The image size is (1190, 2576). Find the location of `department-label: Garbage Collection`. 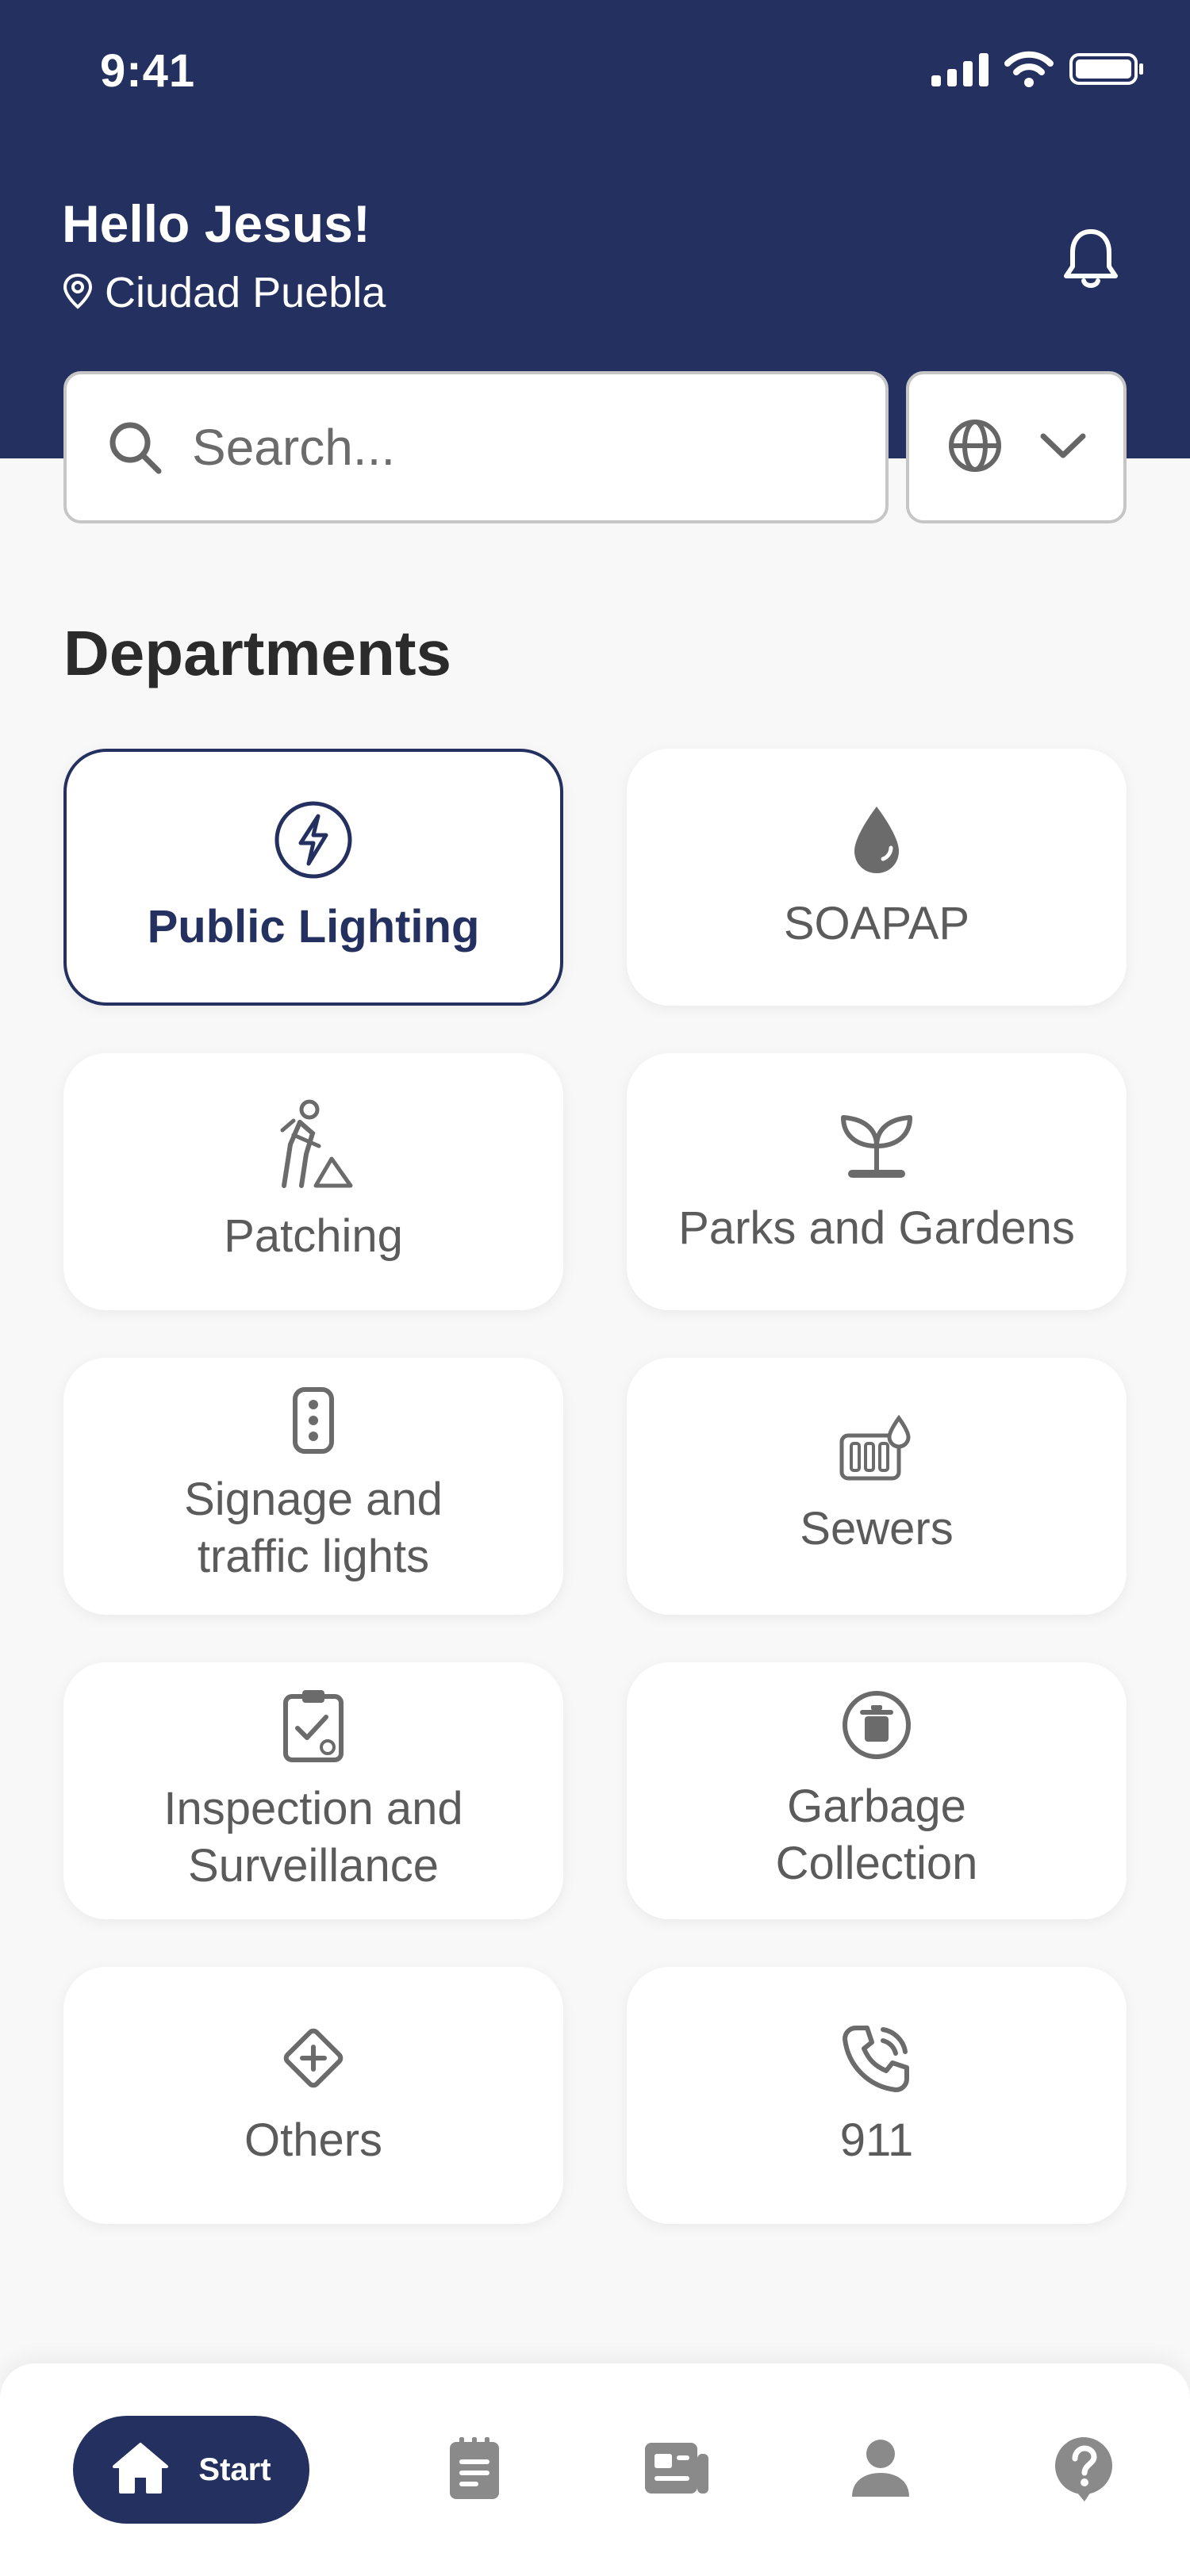

department-label: Garbage Collection is located at coordinates (876, 1835).